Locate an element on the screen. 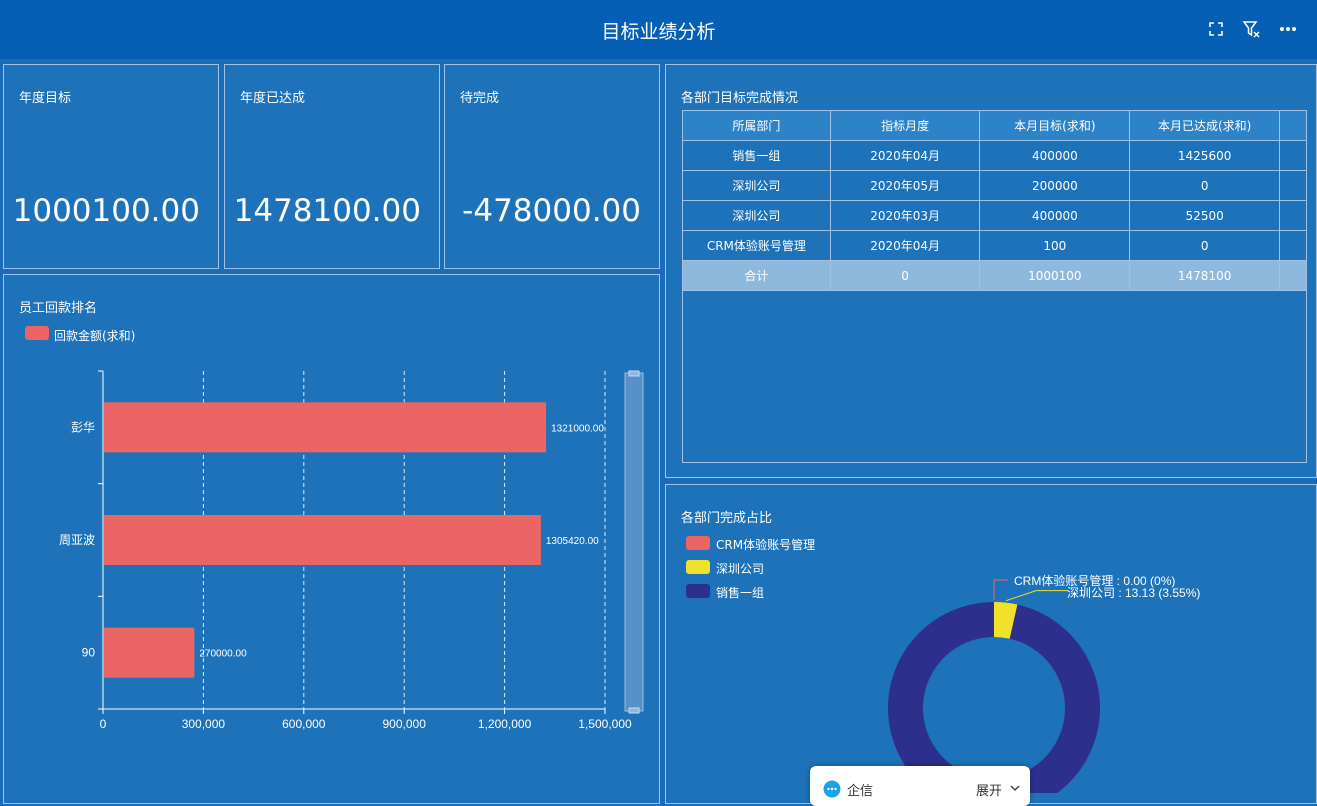  x-tick-label: 600,000 is located at coordinates (304, 724).